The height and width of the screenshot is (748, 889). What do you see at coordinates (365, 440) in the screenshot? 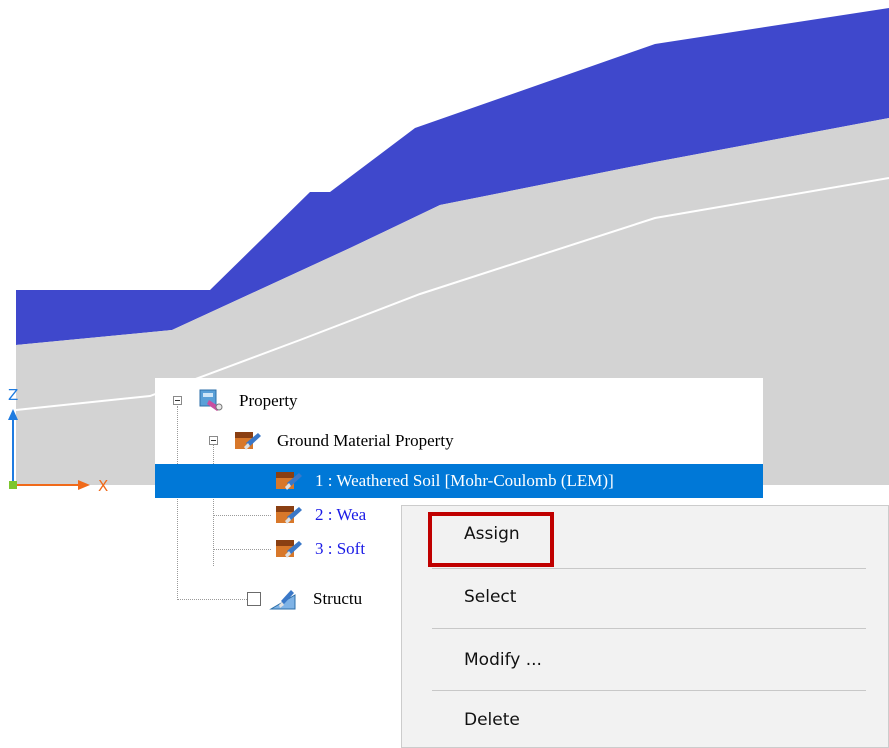
I see `tree-node-label: Ground Material Property` at bounding box center [365, 440].